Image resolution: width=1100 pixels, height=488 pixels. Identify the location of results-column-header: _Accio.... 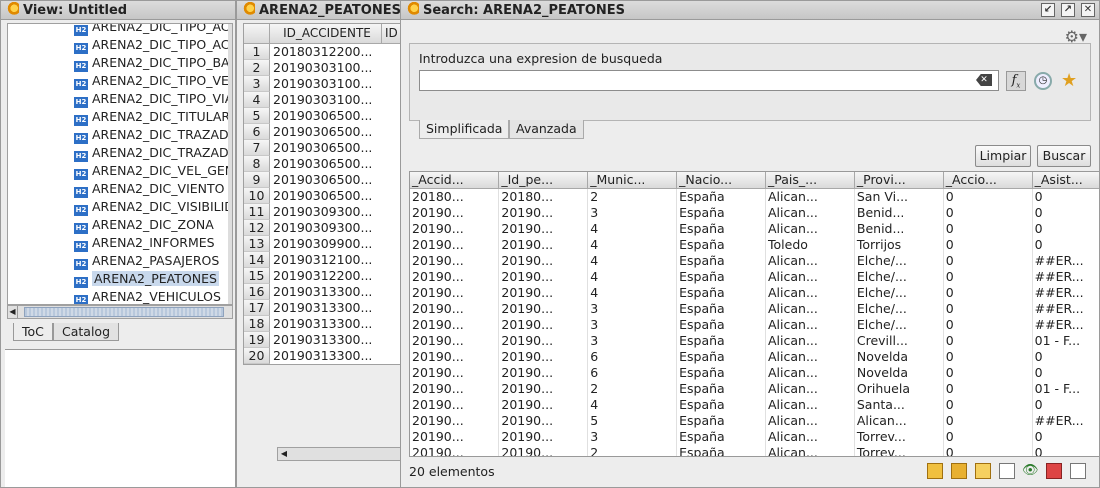
(988, 180).